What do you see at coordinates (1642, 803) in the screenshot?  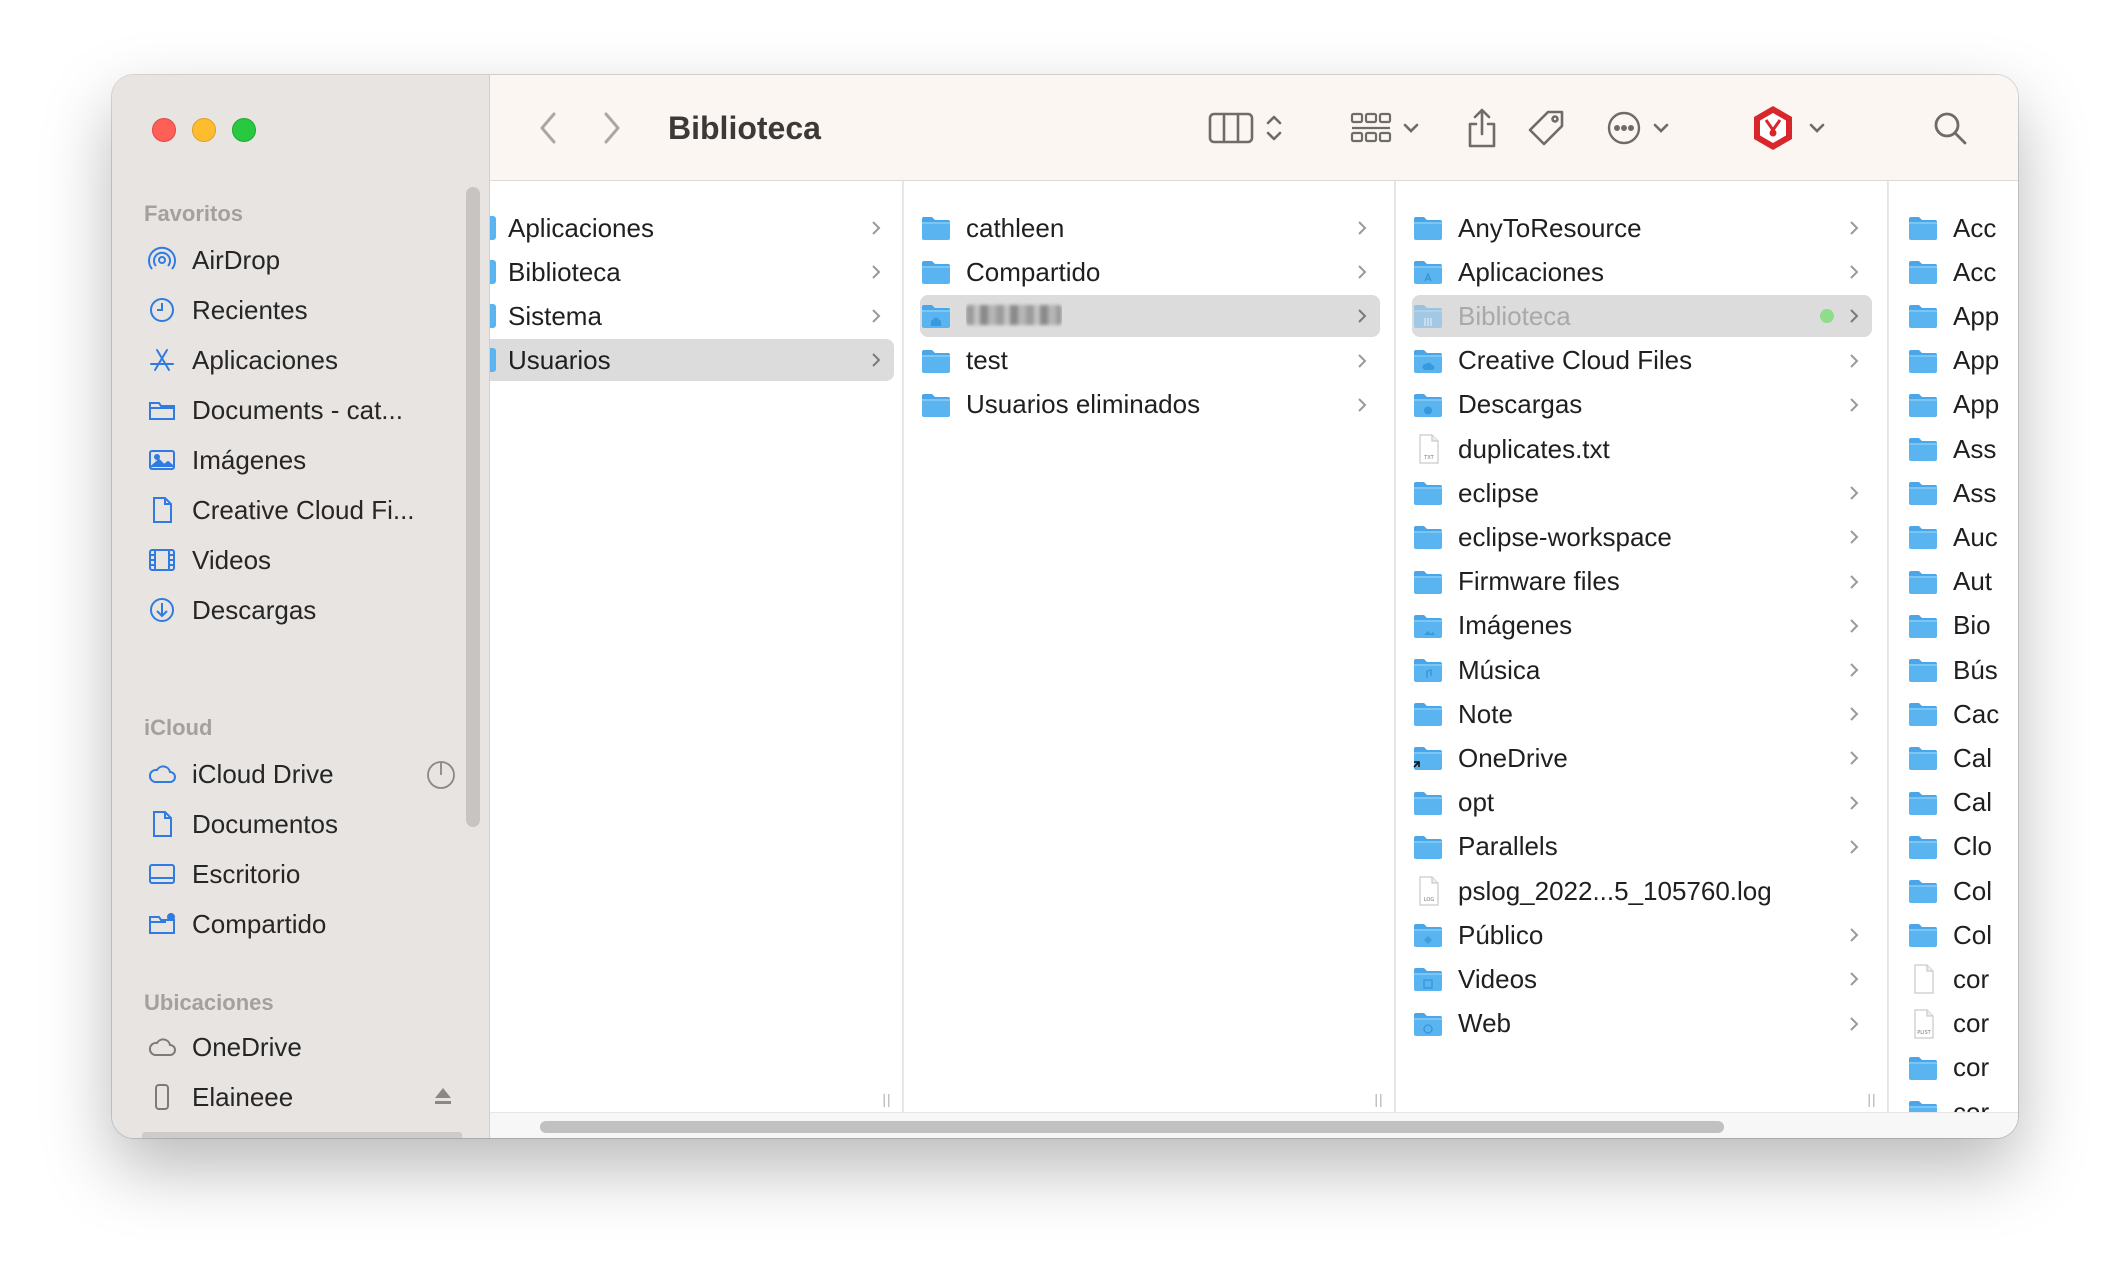 I see `list-item: opt` at bounding box center [1642, 803].